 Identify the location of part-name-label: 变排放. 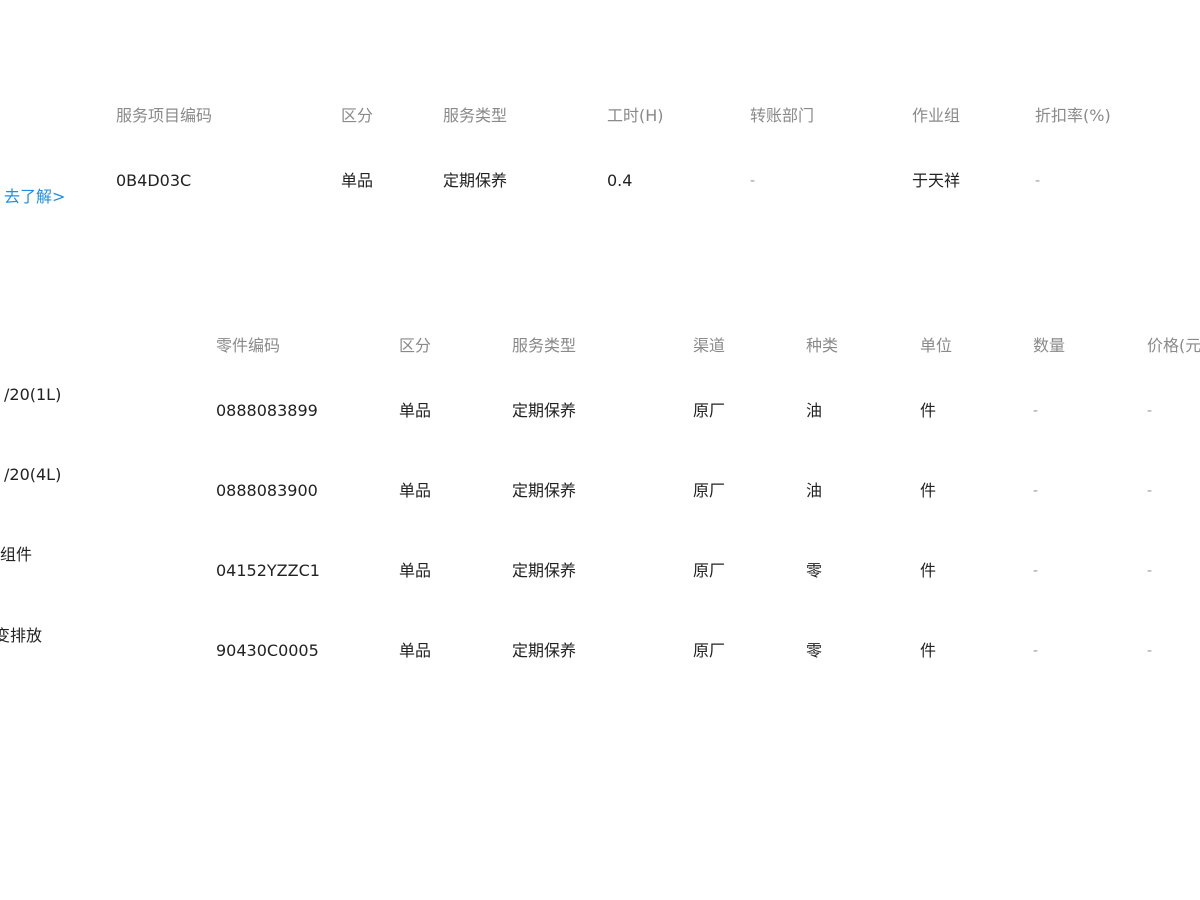
(21, 635).